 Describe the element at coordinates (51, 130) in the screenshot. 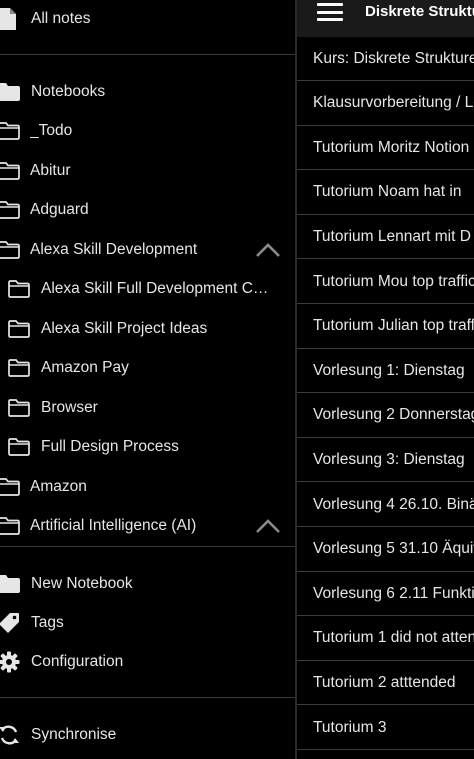

I see `notebook-label: _Todo` at that location.